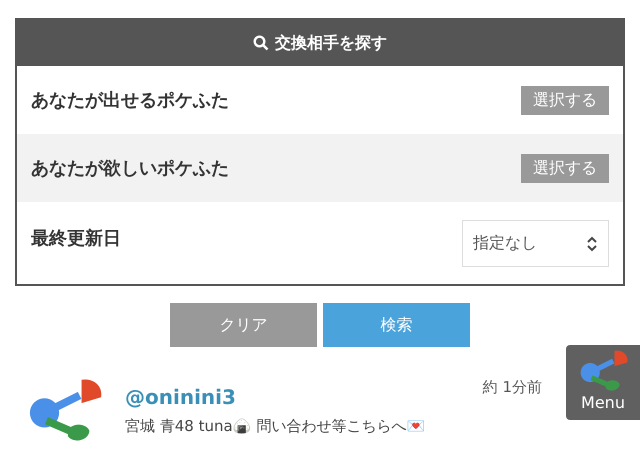 Image resolution: width=640 pixels, height=449 pixels. Describe the element at coordinates (512, 387) in the screenshot. I see `timestamp: 約 1分前` at that location.